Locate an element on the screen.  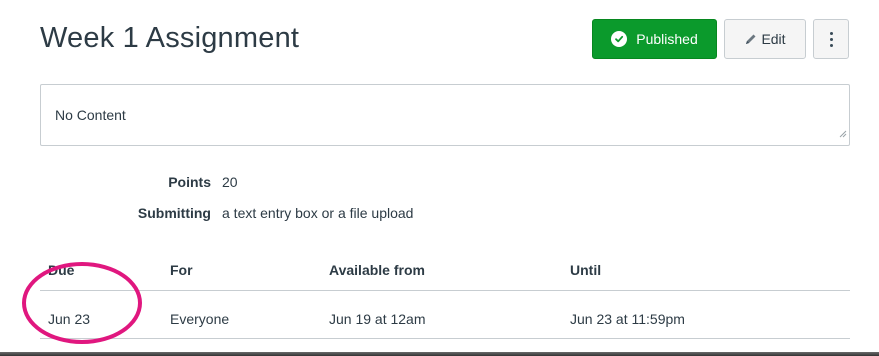
published-button: Published is located at coordinates (654, 39).